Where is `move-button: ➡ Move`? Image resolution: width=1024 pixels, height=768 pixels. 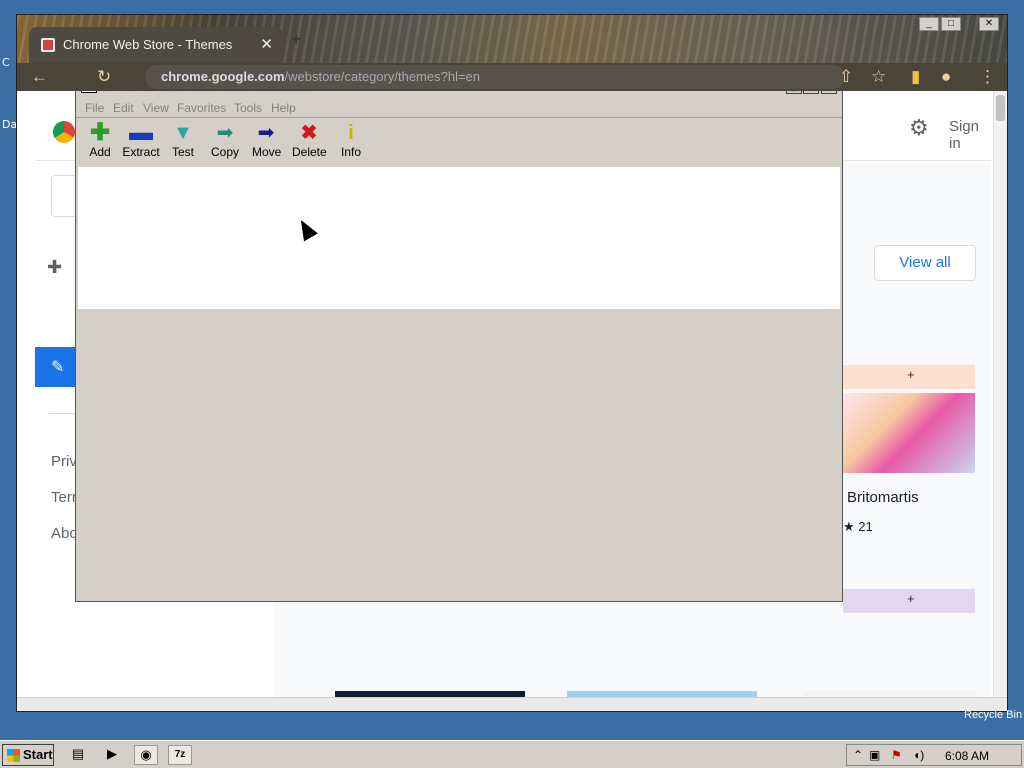 move-button: ➡ Move is located at coordinates (266, 143).